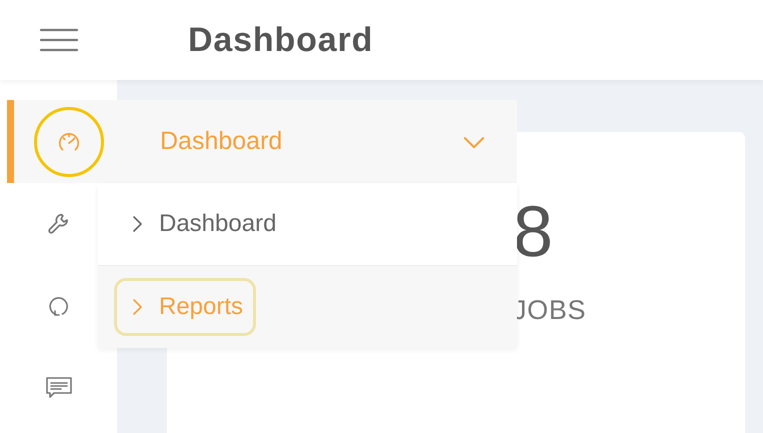 The image size is (763, 433). I want to click on submenu-item: Reports, so click(307, 306).